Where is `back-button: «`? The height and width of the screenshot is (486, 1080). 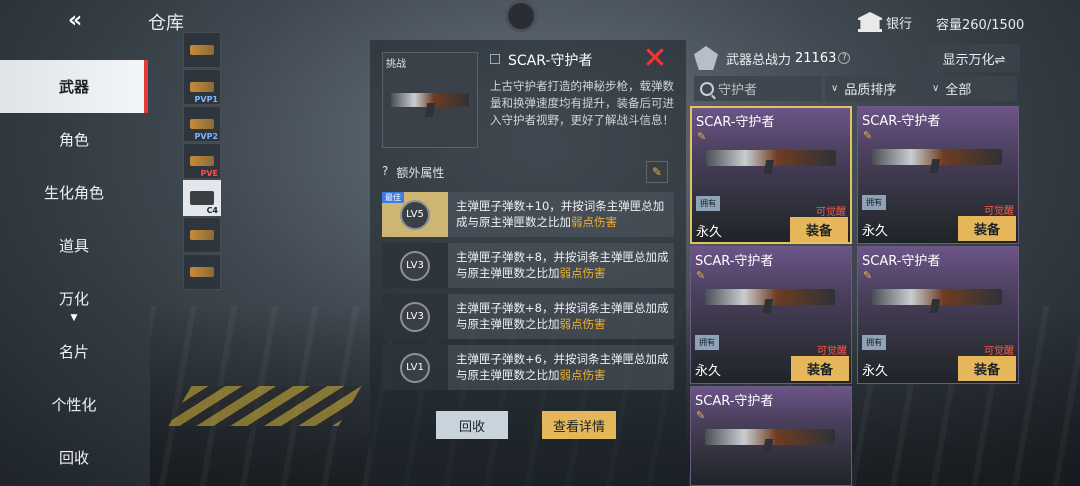 back-button: « is located at coordinates (83, 20).